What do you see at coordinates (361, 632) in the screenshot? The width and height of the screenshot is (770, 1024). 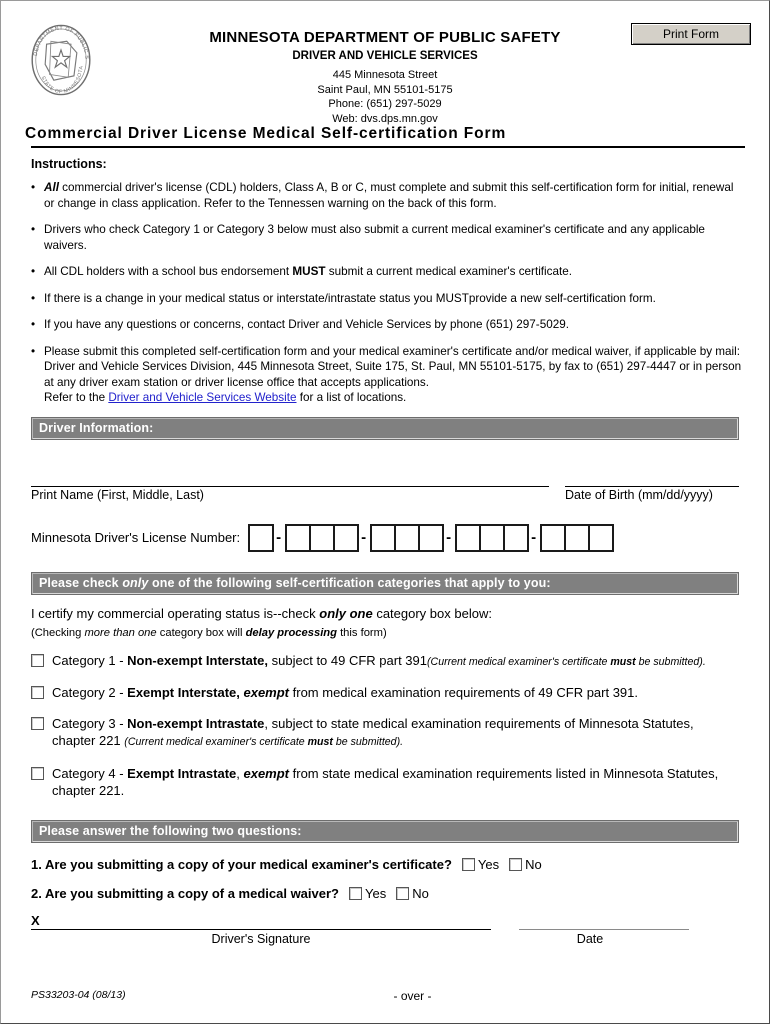 I see `note-post: this form)` at bounding box center [361, 632].